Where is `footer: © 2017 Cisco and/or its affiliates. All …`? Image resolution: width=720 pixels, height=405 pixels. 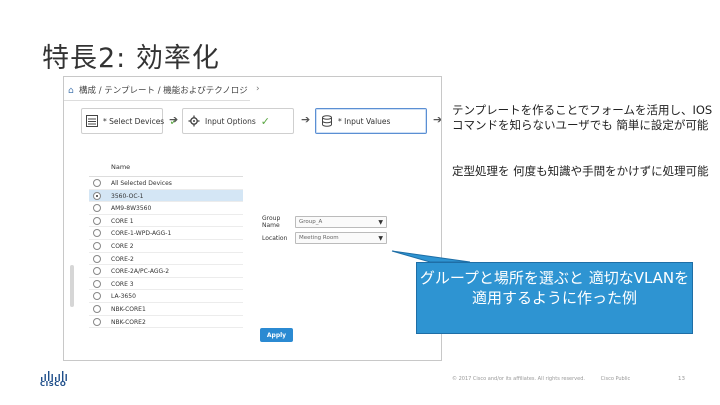
footer: © 2017 Cisco and/or its affiliates. All … is located at coordinates (548, 379).